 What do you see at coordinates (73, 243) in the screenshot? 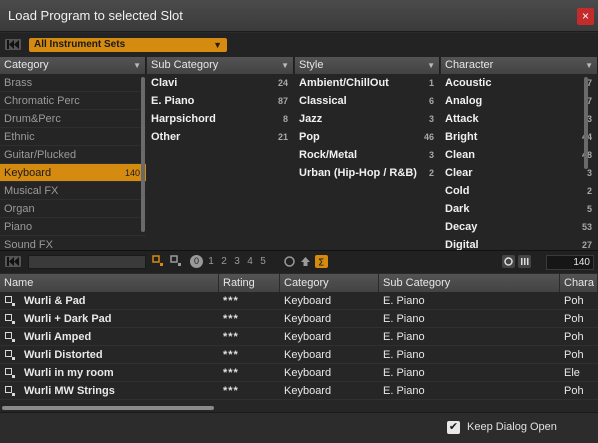
I see `category-item: Sound FX` at bounding box center [73, 243].